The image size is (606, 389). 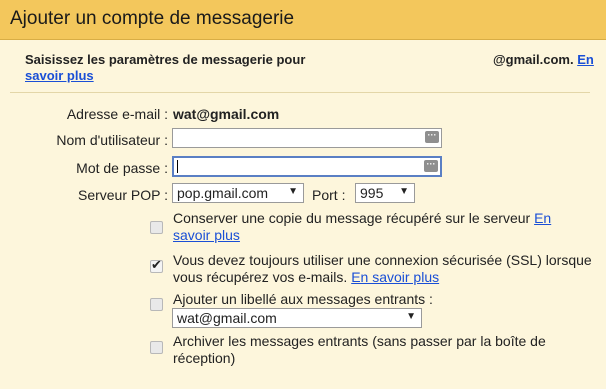 I want to click on username-field: ···, so click(x=307, y=138).